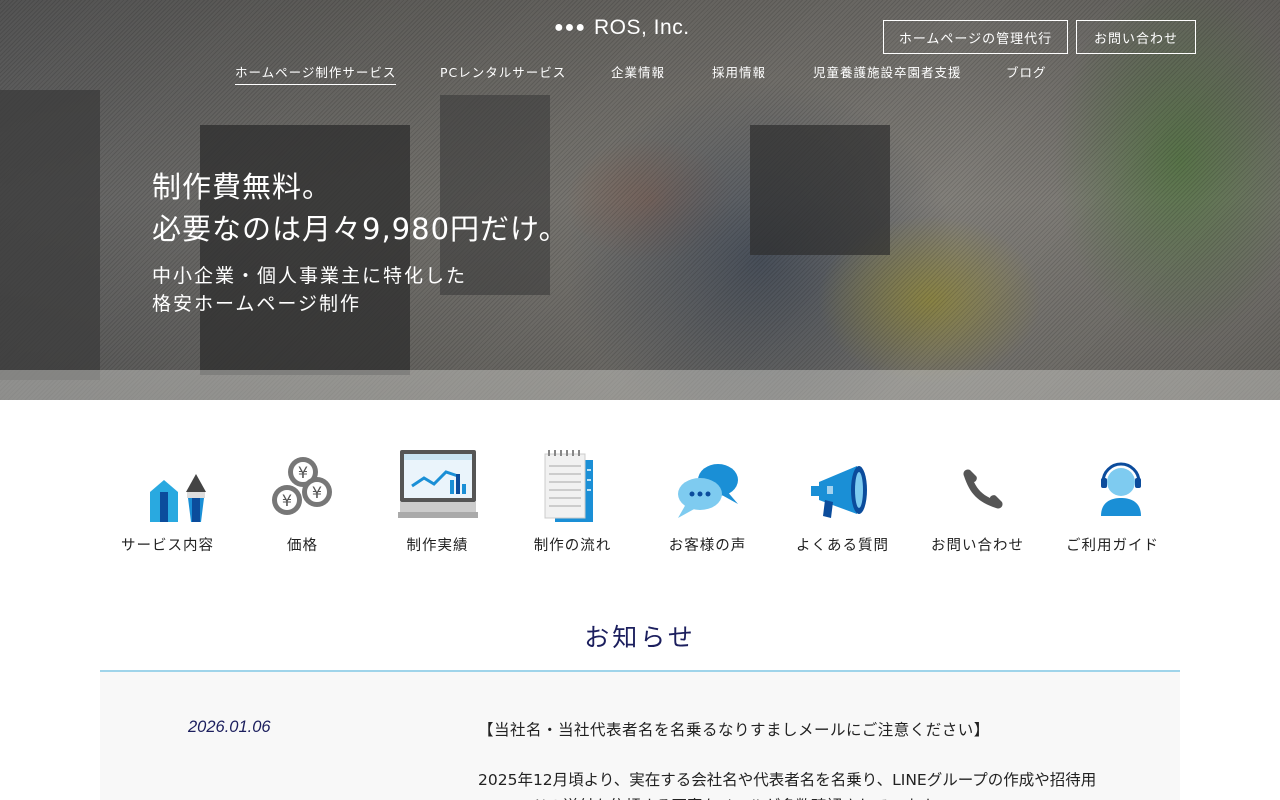 This screenshot has width=1280, height=800. What do you see at coordinates (570, 27) in the screenshot?
I see `logo-dots: ●●●` at bounding box center [570, 27].